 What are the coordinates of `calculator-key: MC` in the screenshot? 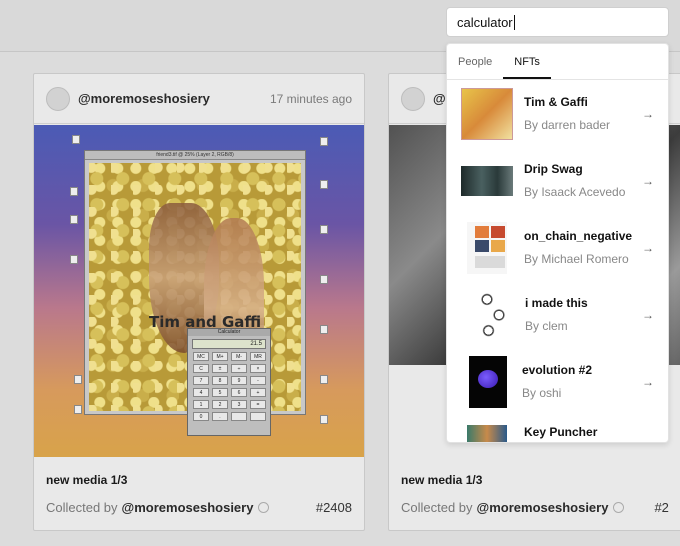 It's located at (201, 356).